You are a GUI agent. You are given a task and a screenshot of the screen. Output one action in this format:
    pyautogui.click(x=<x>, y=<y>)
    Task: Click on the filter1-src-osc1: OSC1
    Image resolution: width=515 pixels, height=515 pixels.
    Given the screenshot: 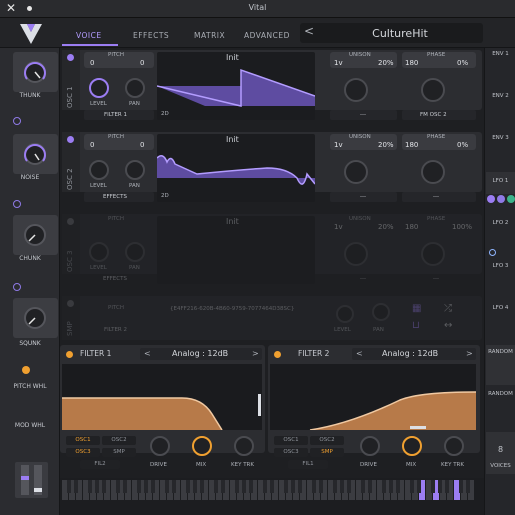 What is the action you would take?
    pyautogui.click(x=83, y=440)
    